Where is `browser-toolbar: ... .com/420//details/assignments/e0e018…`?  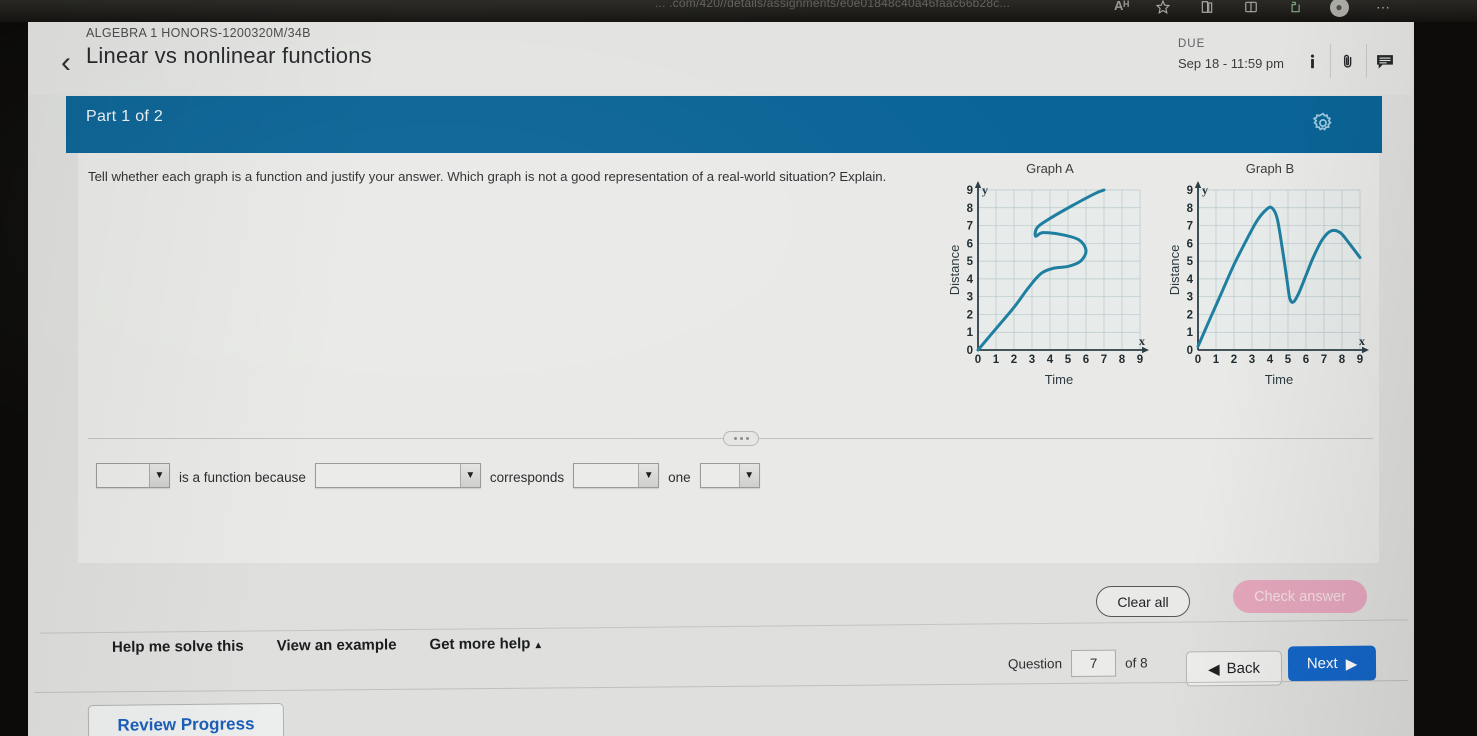 browser-toolbar: ... .com/420//details/assignments/e0e018… is located at coordinates (738, 11).